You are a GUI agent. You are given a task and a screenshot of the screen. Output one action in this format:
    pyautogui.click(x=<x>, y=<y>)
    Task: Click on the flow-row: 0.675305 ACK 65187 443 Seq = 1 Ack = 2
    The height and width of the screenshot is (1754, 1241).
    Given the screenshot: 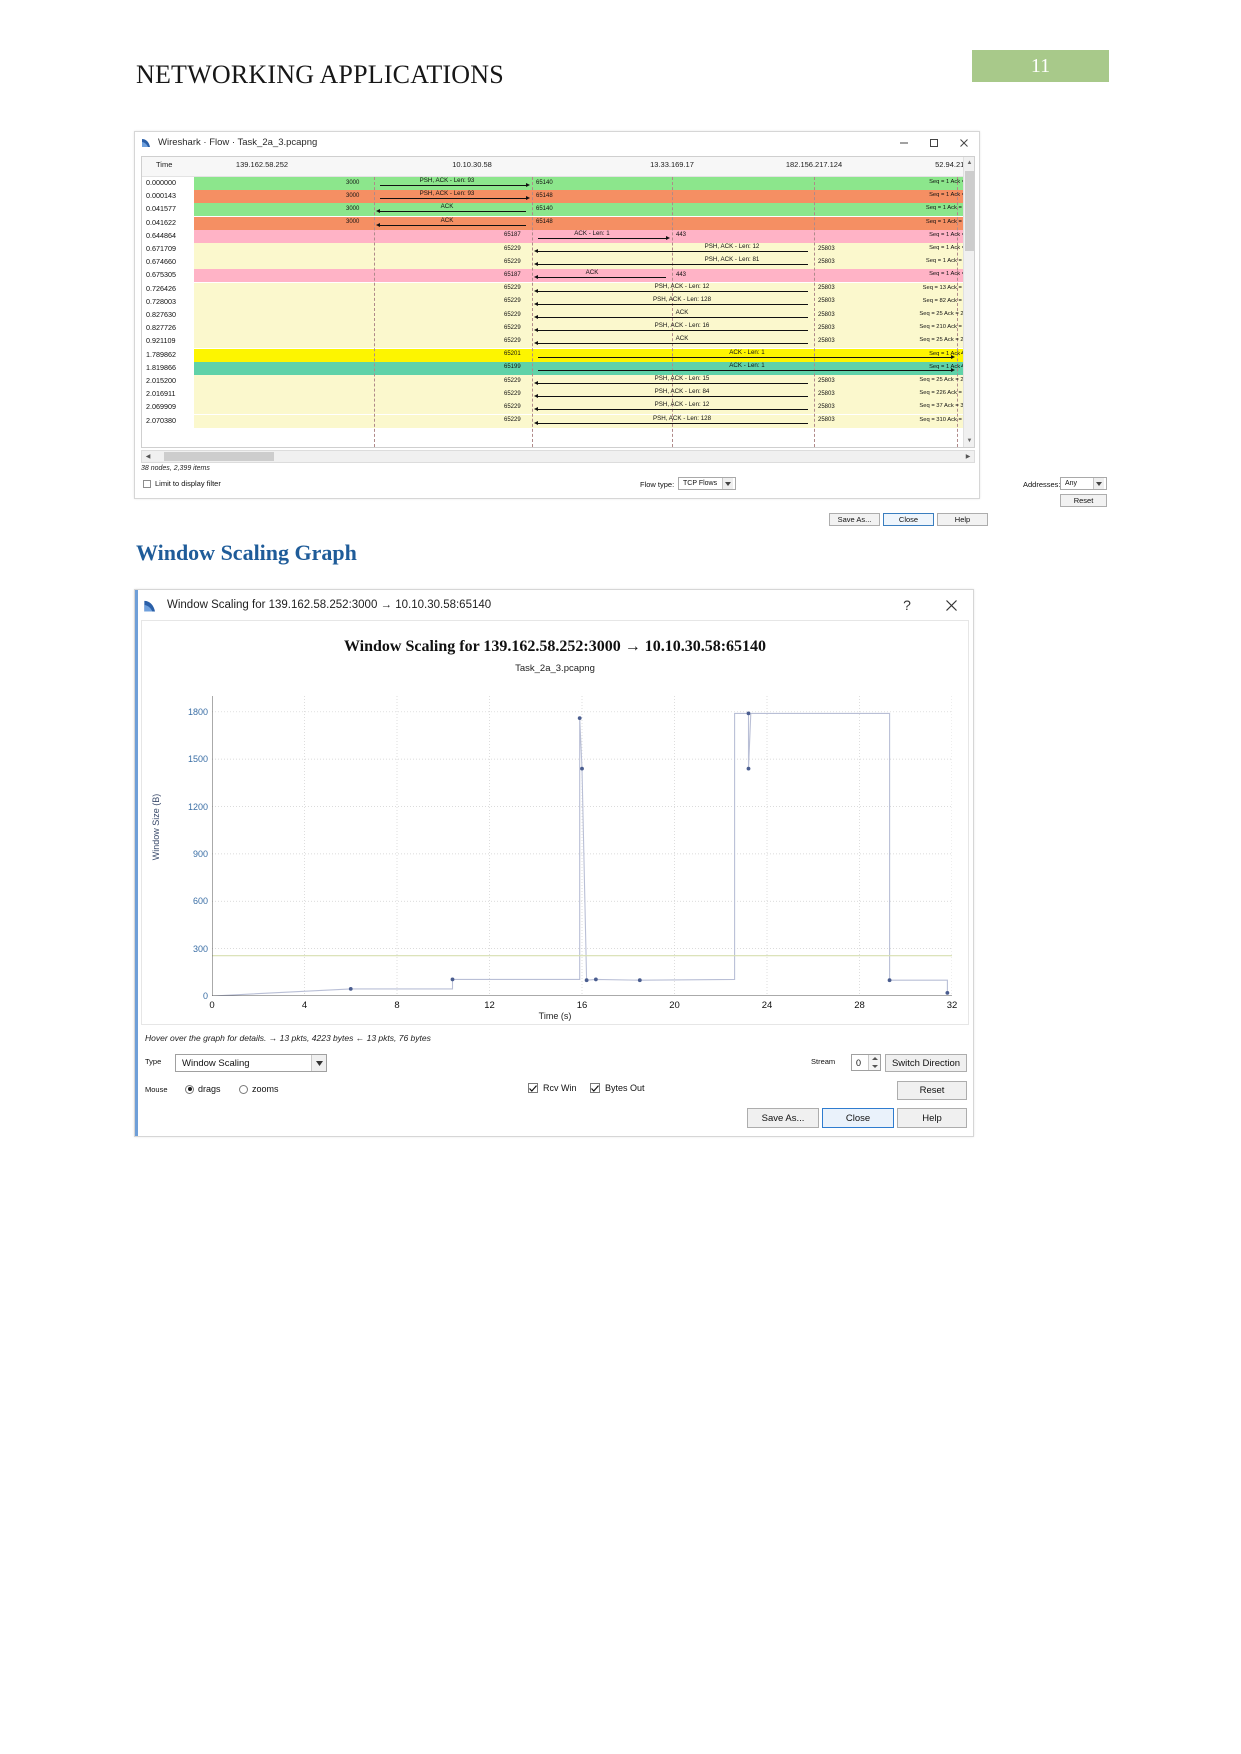 What is the action you would take?
    pyautogui.click(x=558, y=276)
    